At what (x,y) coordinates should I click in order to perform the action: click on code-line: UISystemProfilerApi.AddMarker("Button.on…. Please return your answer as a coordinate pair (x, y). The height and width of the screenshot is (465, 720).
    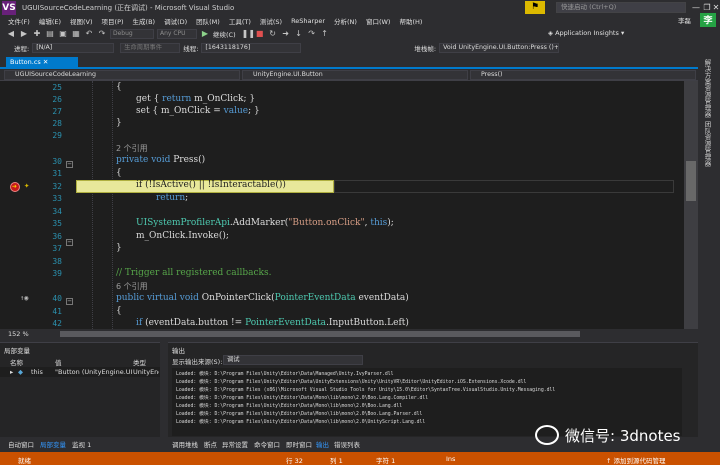
    Looking at the image, I should click on (265, 223).